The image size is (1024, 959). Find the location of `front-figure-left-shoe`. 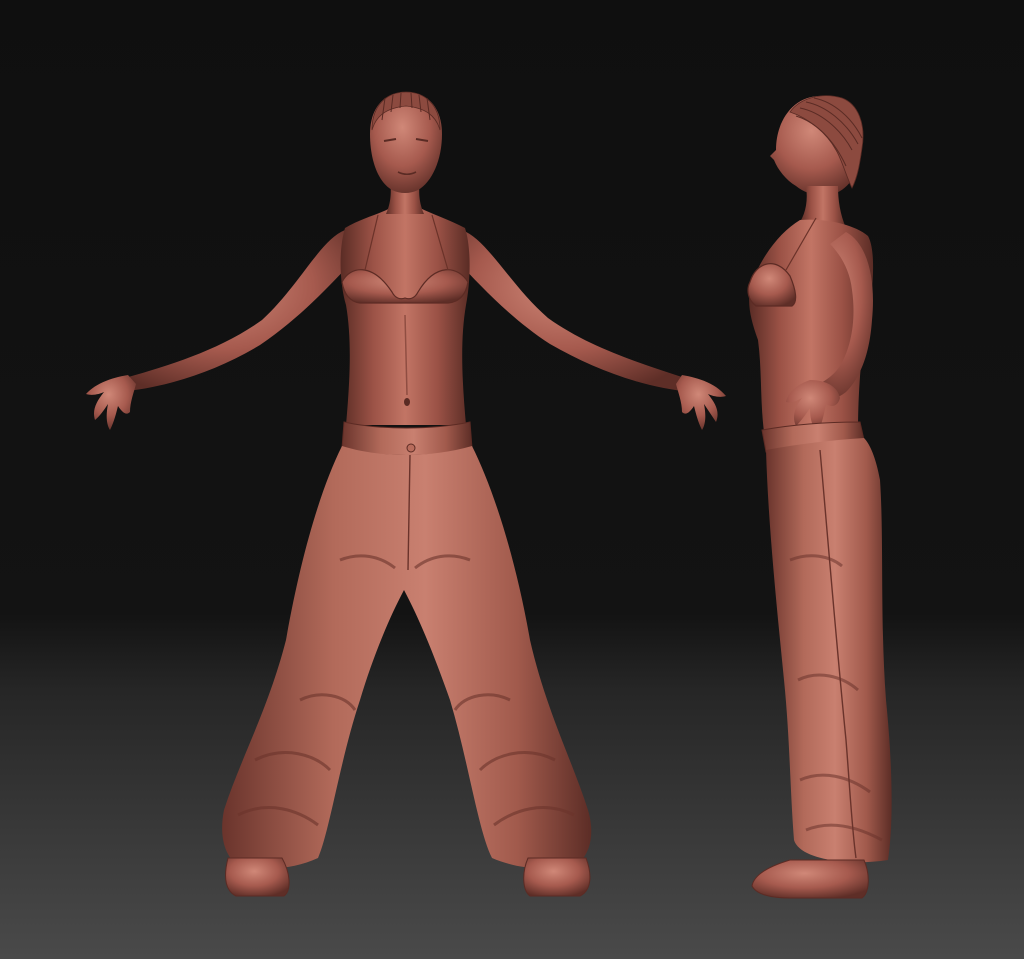

front-figure-left-shoe is located at coordinates (257, 877).